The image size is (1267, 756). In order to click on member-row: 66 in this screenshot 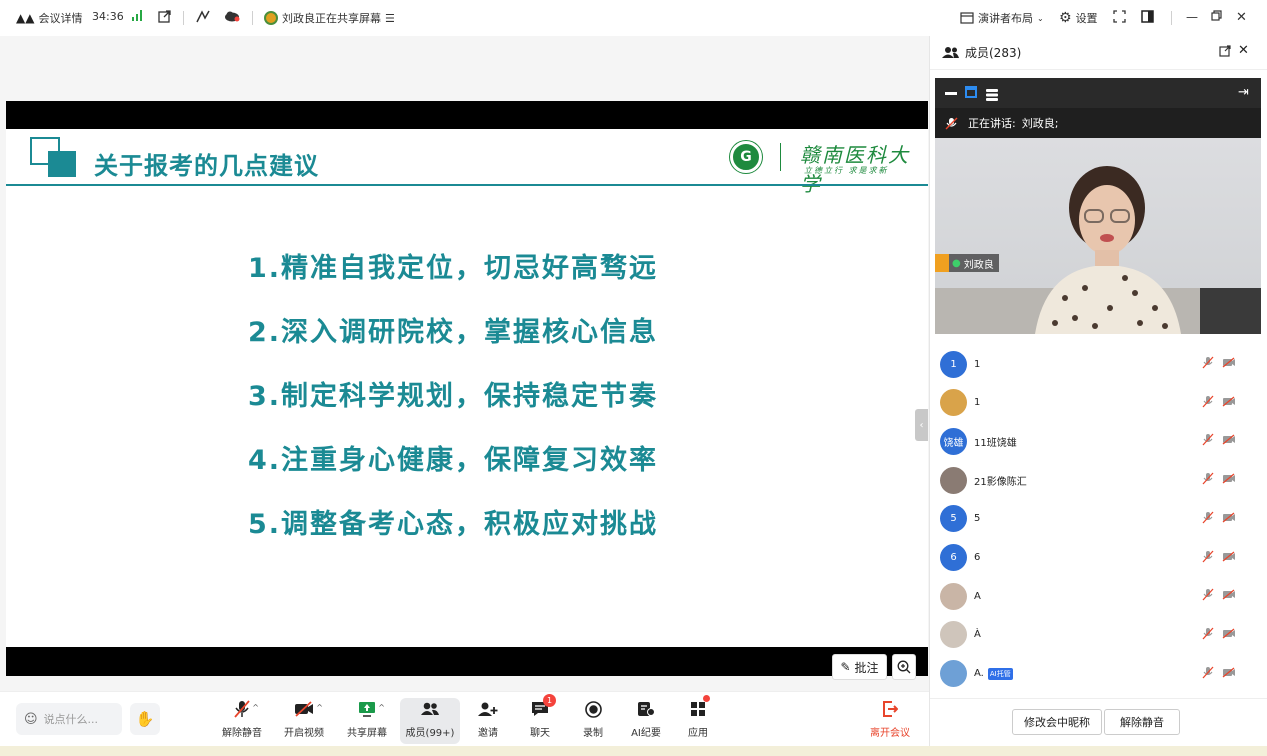, I will do `click(1098, 558)`.